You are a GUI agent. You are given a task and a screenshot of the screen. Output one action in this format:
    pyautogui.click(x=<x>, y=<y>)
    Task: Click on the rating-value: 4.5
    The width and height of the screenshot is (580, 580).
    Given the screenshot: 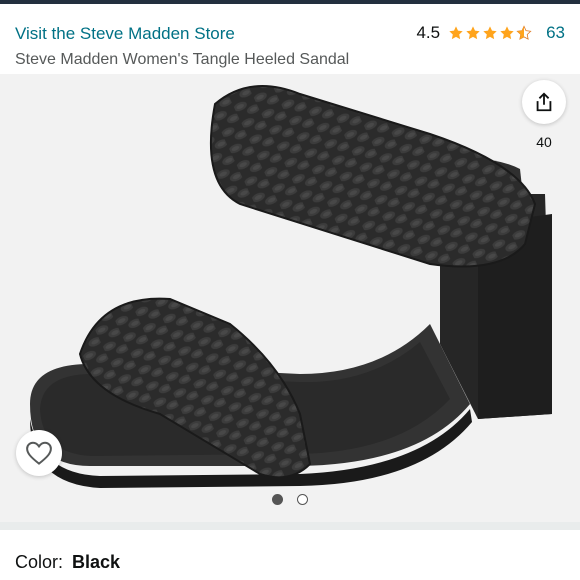 What is the action you would take?
    pyautogui.click(x=428, y=32)
    